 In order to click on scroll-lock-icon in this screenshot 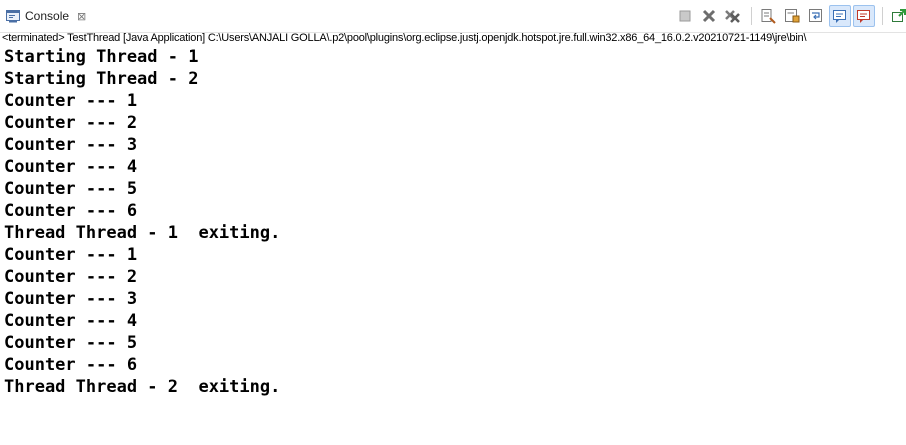, I will do `click(792, 16)`.